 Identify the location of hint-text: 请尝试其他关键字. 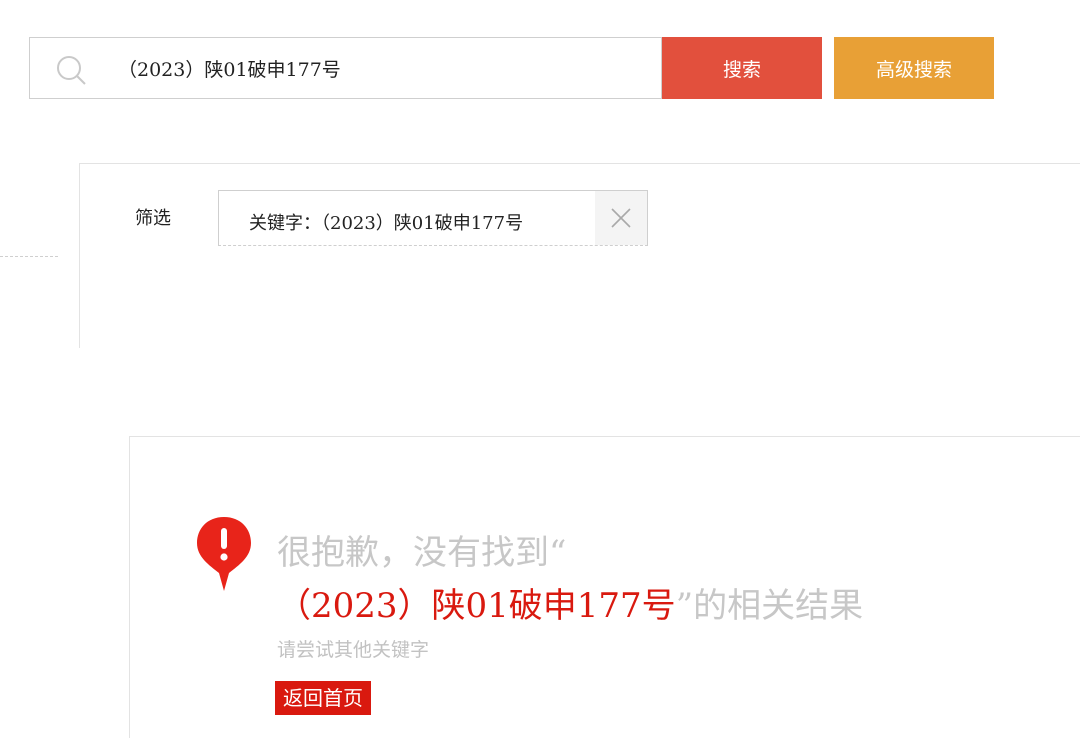
(353, 650).